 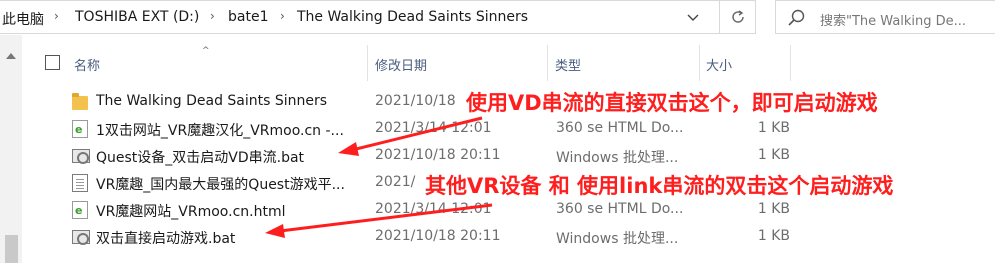 I want to click on select-all-checkbox, so click(x=52, y=62).